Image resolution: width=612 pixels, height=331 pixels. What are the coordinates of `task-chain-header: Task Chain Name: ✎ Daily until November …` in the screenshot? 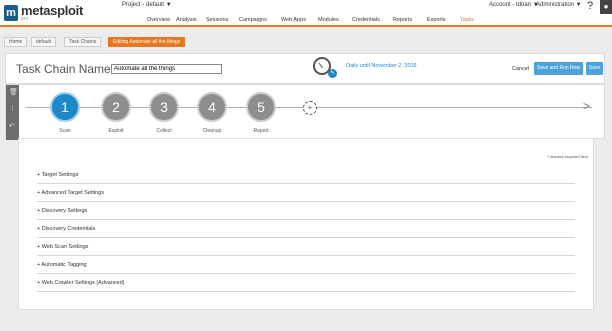 It's located at (305, 68).